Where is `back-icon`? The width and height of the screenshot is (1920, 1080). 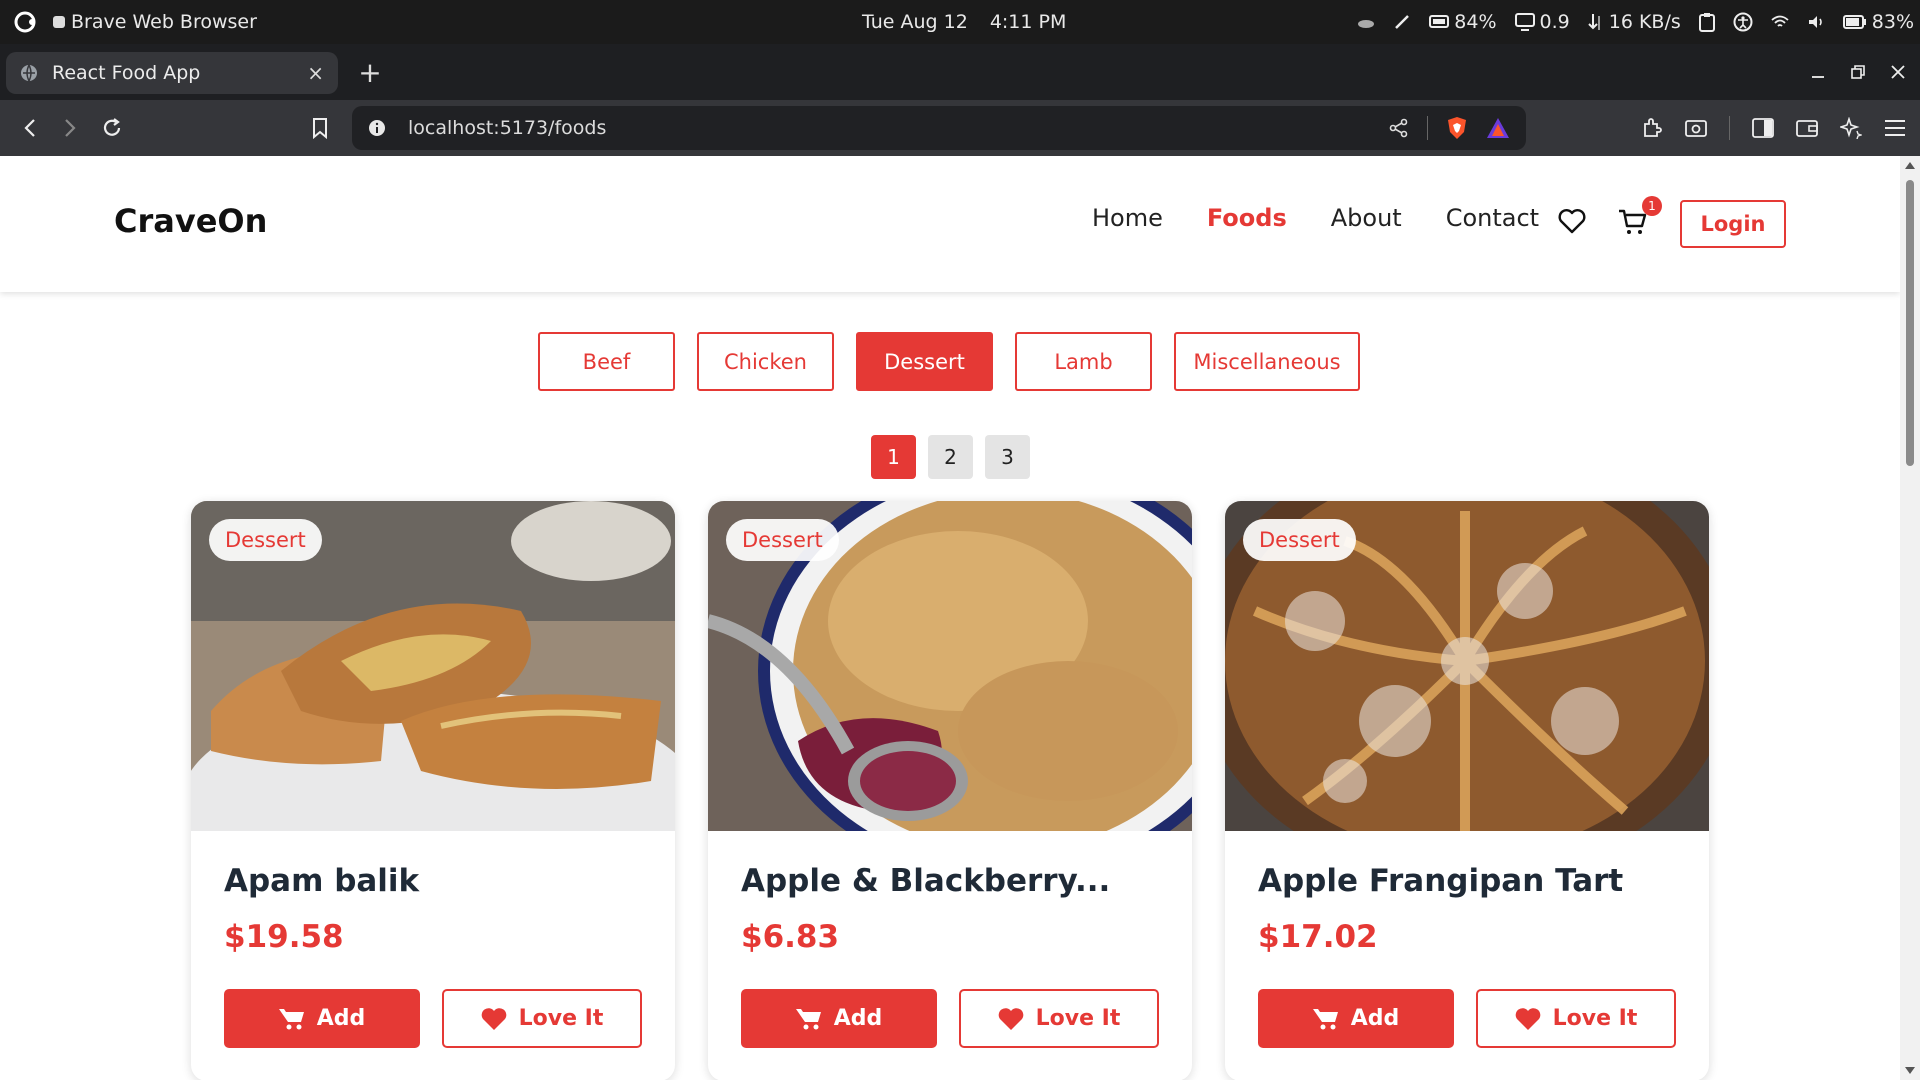
back-icon is located at coordinates (30, 128).